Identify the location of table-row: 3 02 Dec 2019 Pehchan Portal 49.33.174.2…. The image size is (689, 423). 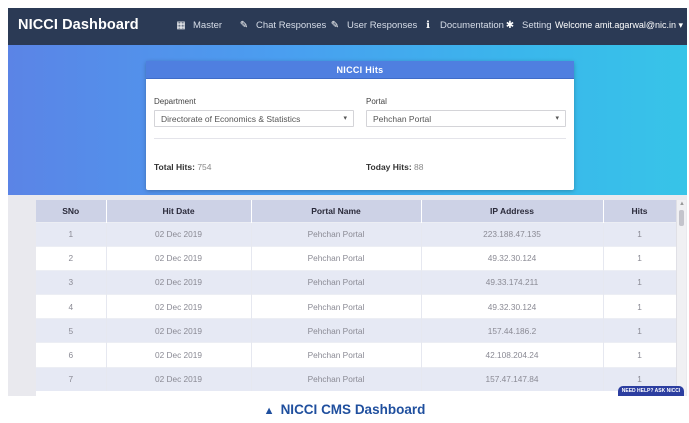
(356, 282).